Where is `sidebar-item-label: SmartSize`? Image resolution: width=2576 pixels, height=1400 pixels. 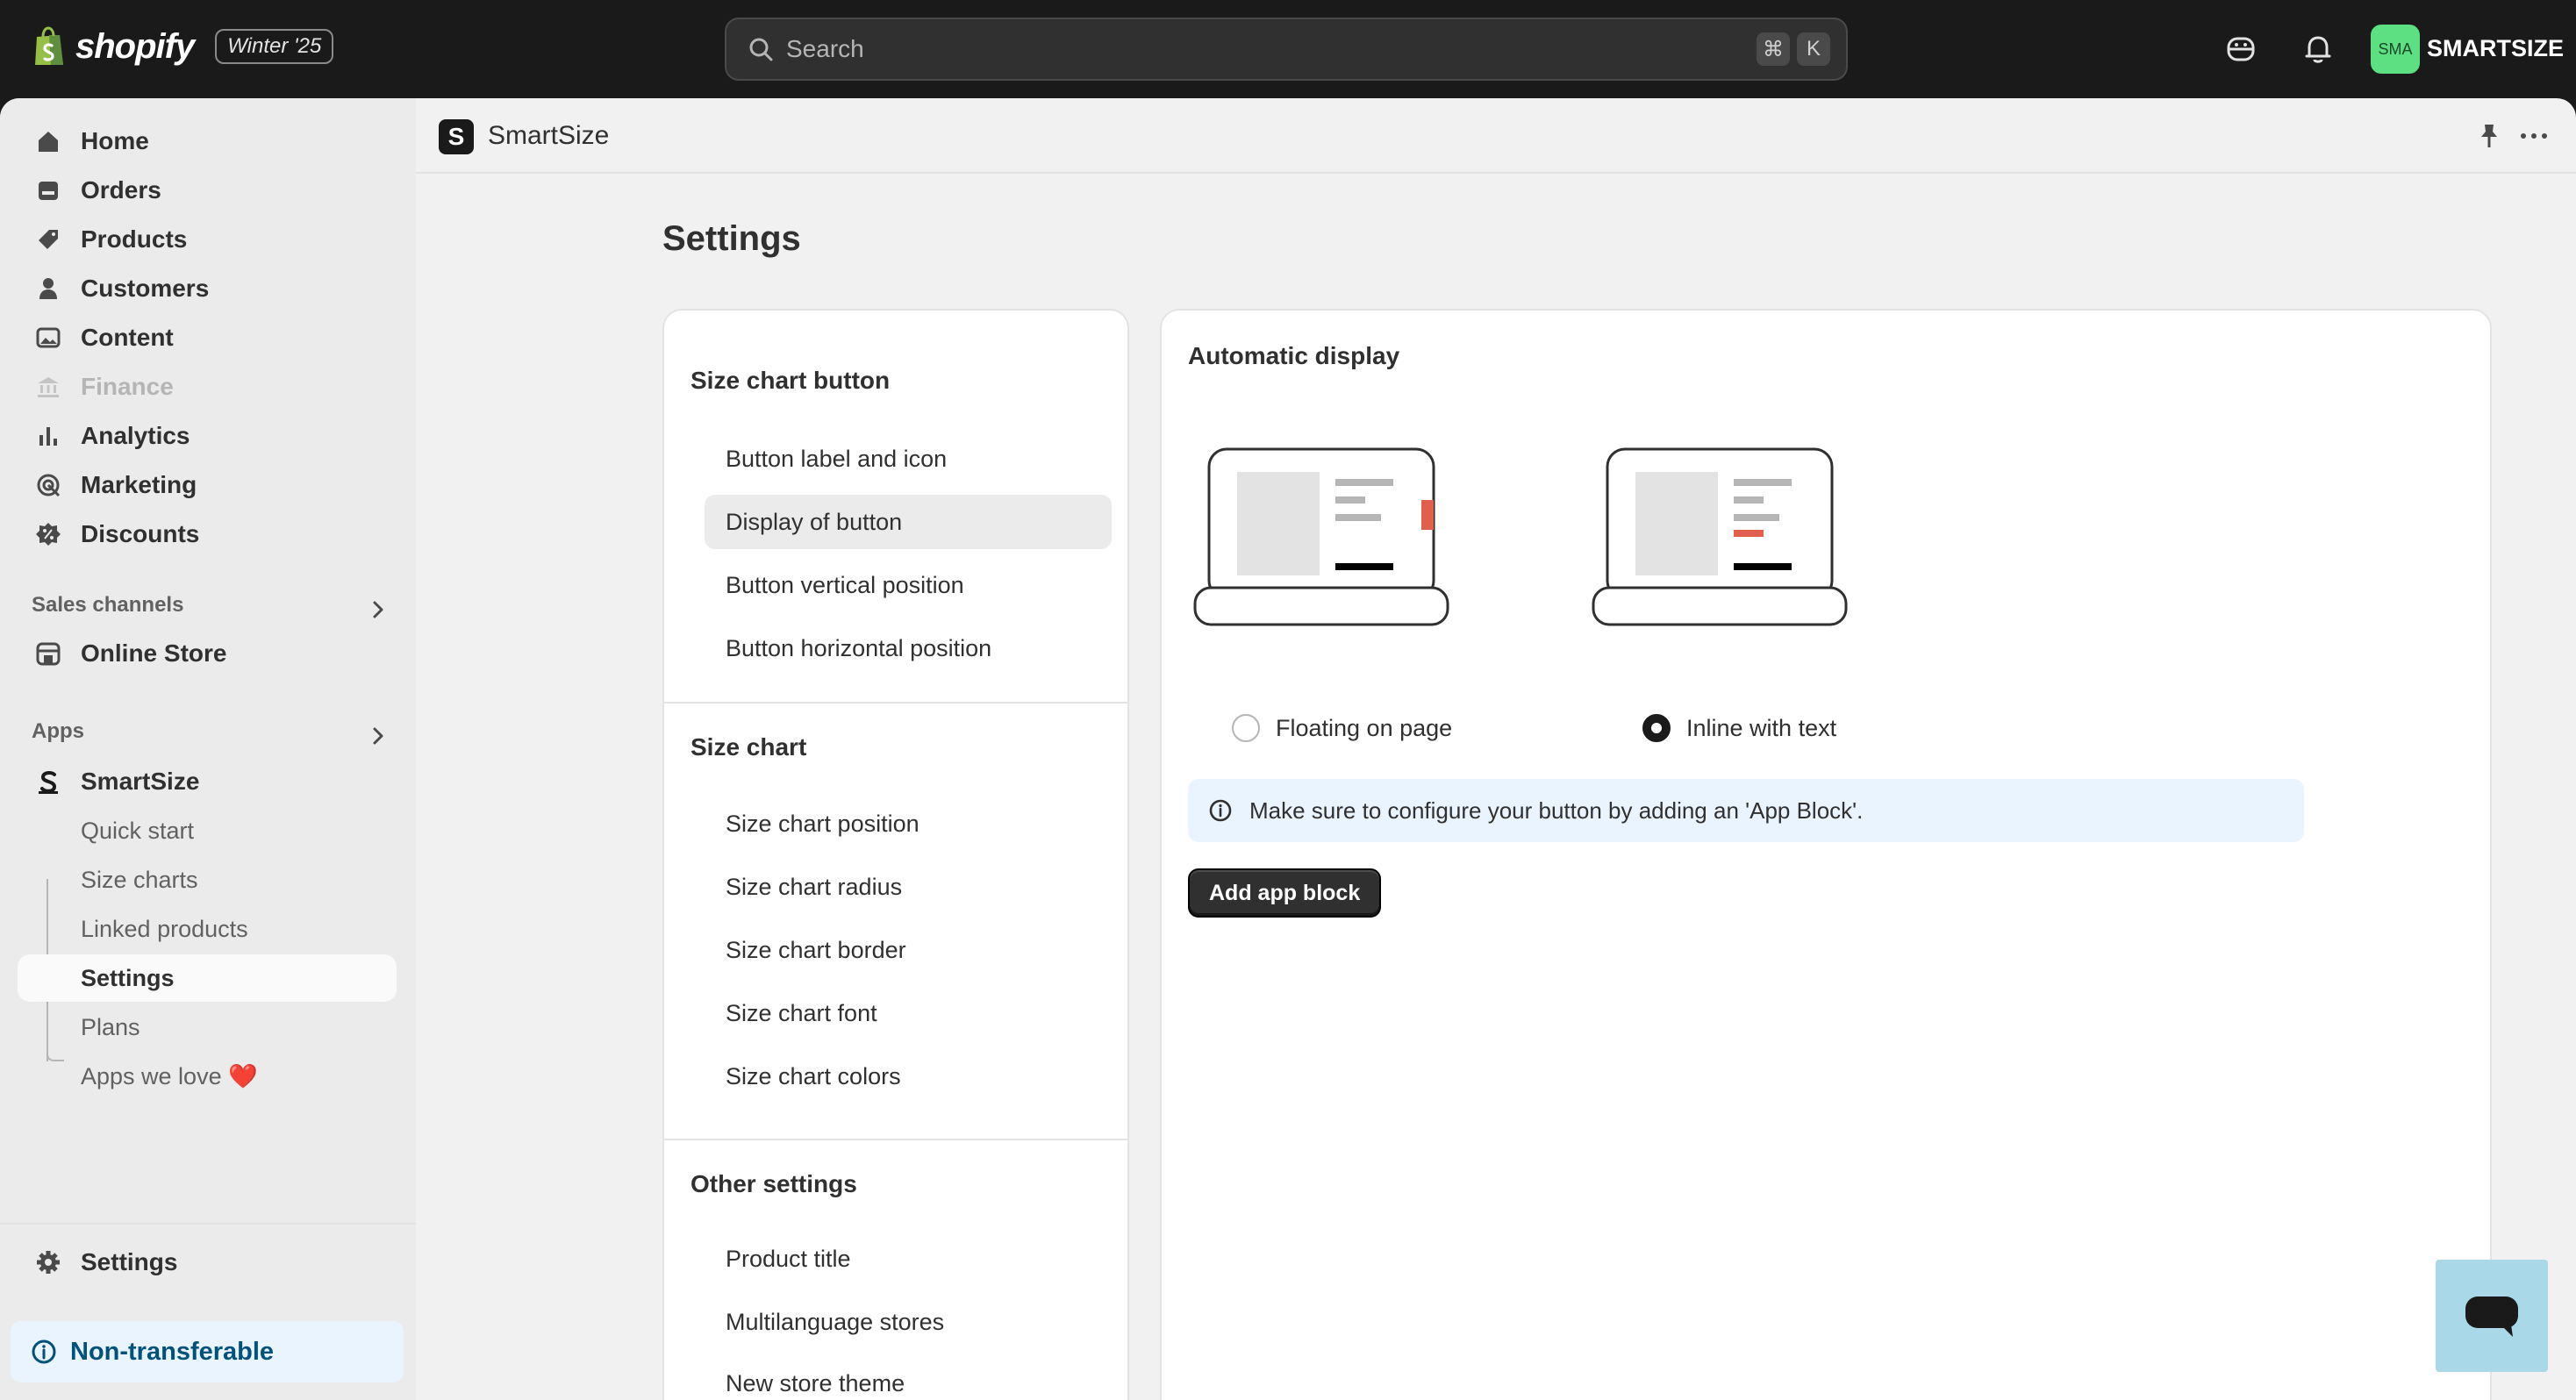
sidebar-item-label: SmartSize is located at coordinates (140, 781).